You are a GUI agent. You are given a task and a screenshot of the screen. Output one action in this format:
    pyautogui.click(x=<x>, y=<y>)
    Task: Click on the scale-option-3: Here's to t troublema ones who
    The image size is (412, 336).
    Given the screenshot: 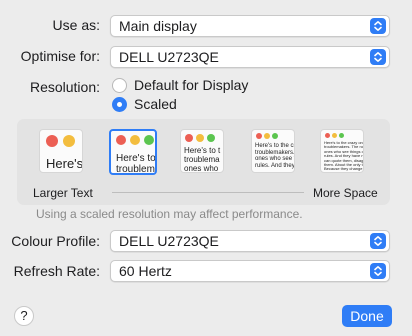 What is the action you would take?
    pyautogui.click(x=202, y=151)
    